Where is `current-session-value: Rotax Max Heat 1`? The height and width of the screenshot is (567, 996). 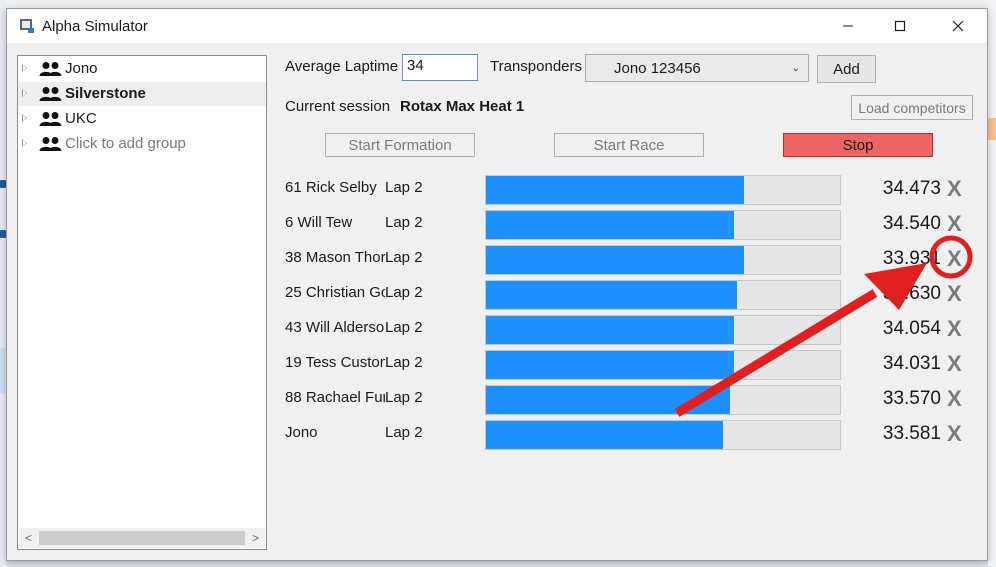
current-session-value: Rotax Max Heat 1 is located at coordinates (462, 106).